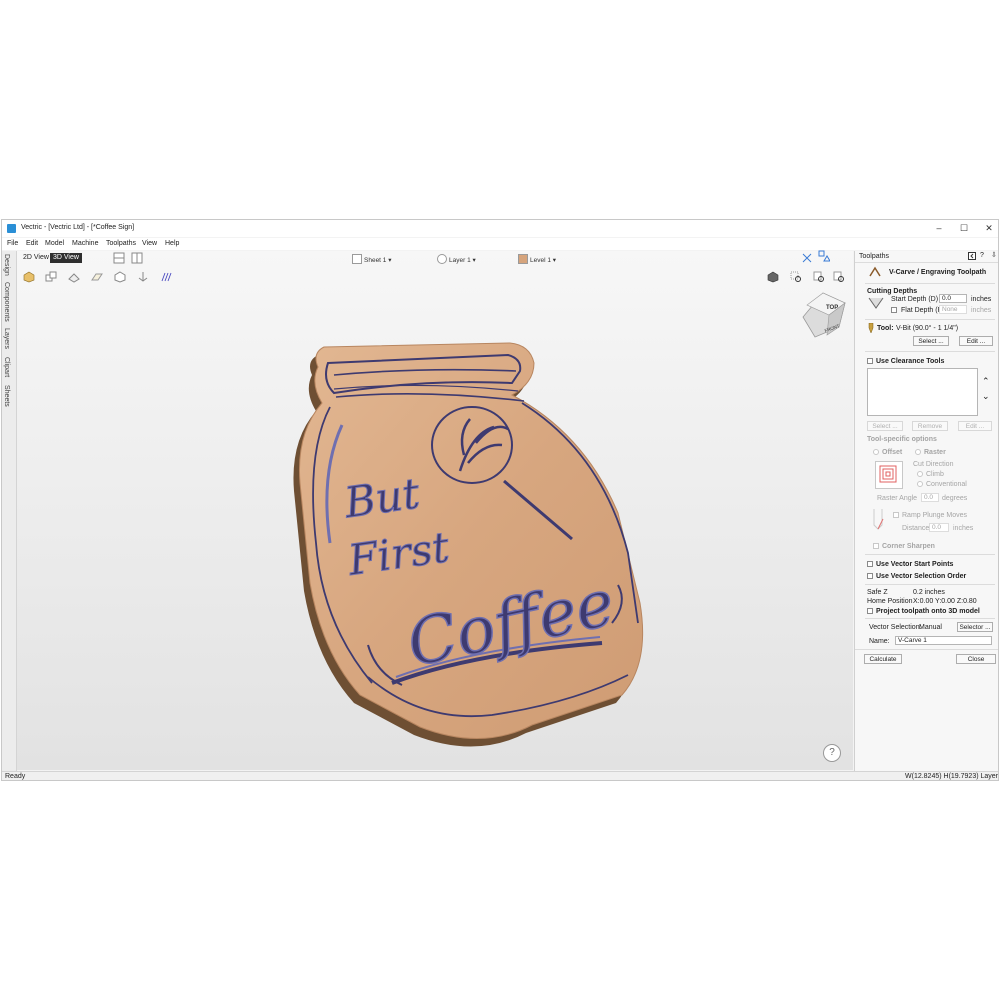 The image size is (1000, 1000). I want to click on box-icon, so click(120, 277).